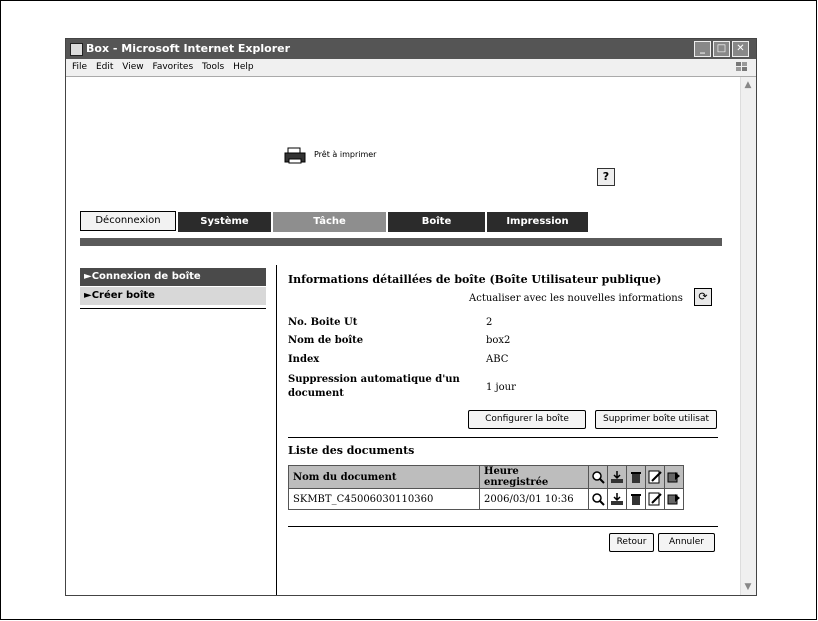 Image resolution: width=818 pixels, height=621 pixels. What do you see at coordinates (374, 386) in the screenshot?
I see `field-label-auto-delete: Suppression automatique d'un document` at bounding box center [374, 386].